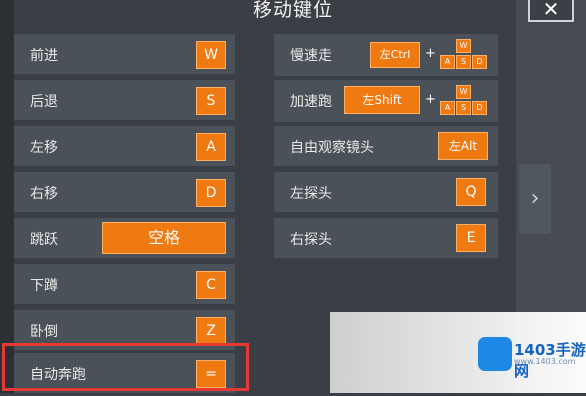  I want to click on keybind-label: 后退, so click(44, 102).